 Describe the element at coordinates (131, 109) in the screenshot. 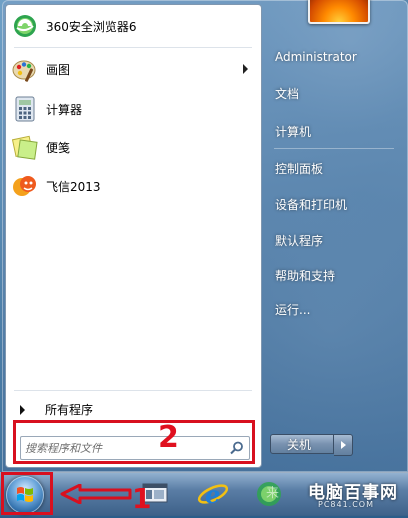

I see `program-calculator: 计算器` at that location.